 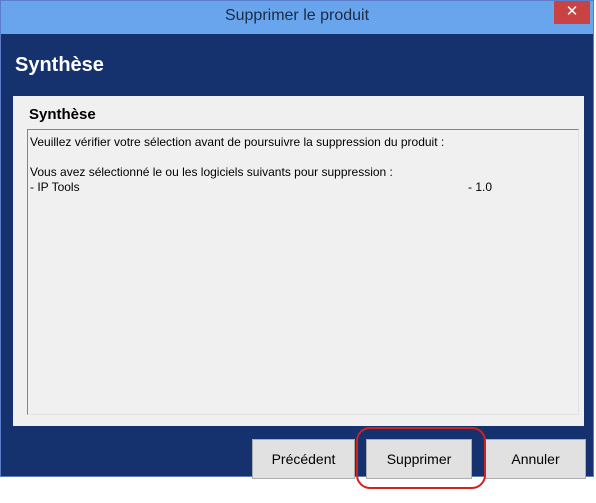 What do you see at coordinates (480, 187) in the screenshot?
I see `product-version: - 1.0` at bounding box center [480, 187].